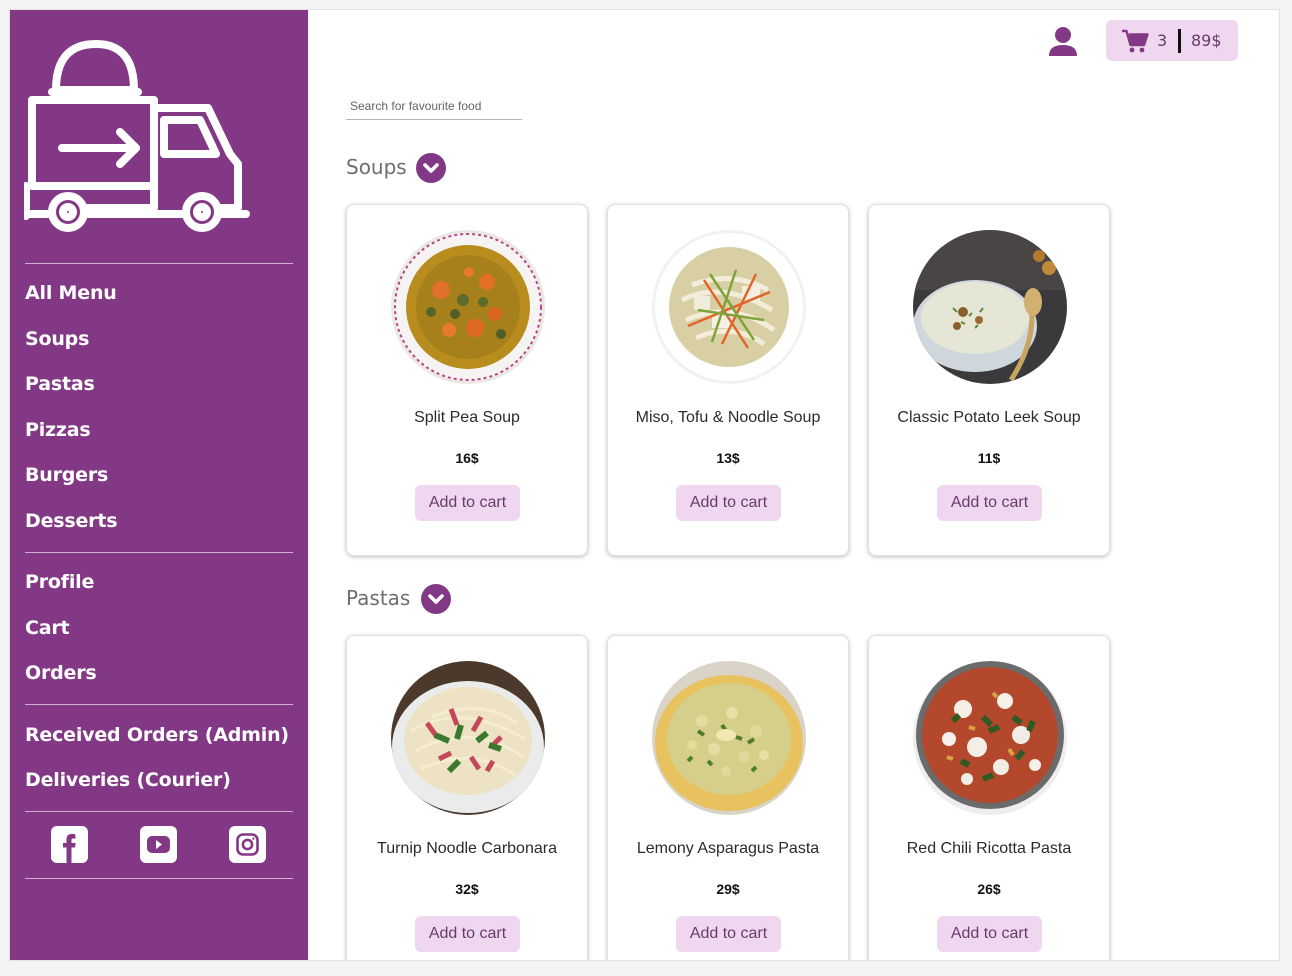  Describe the element at coordinates (59, 582) in the screenshot. I see `sidebar-item-profile: Profile` at that location.